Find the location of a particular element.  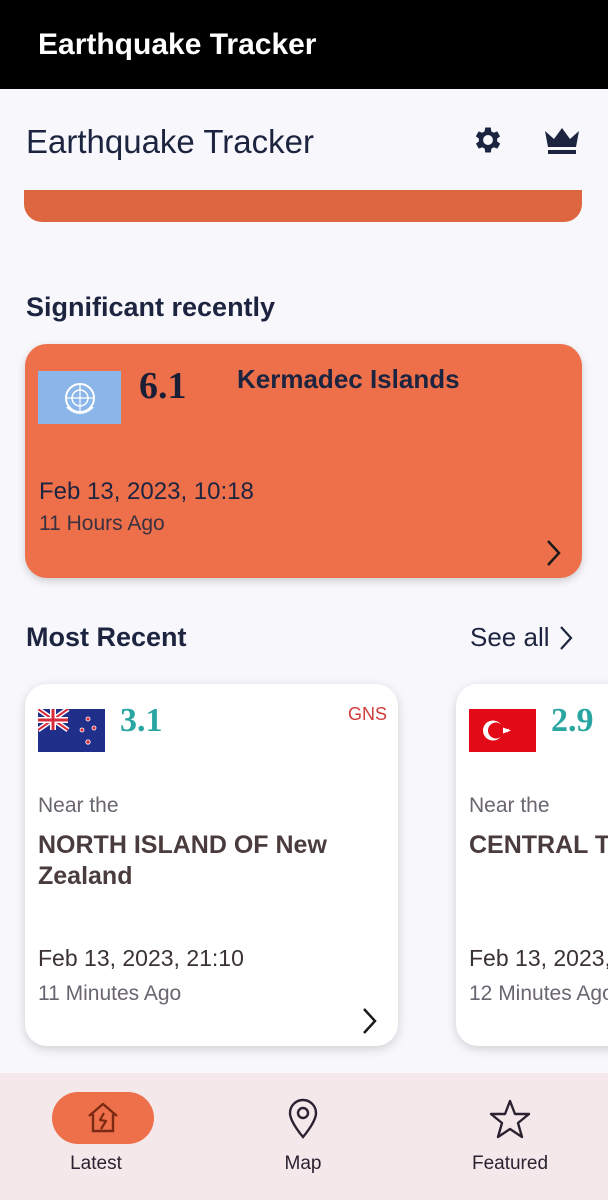

quake-magnitude: 2.9 is located at coordinates (572, 720).